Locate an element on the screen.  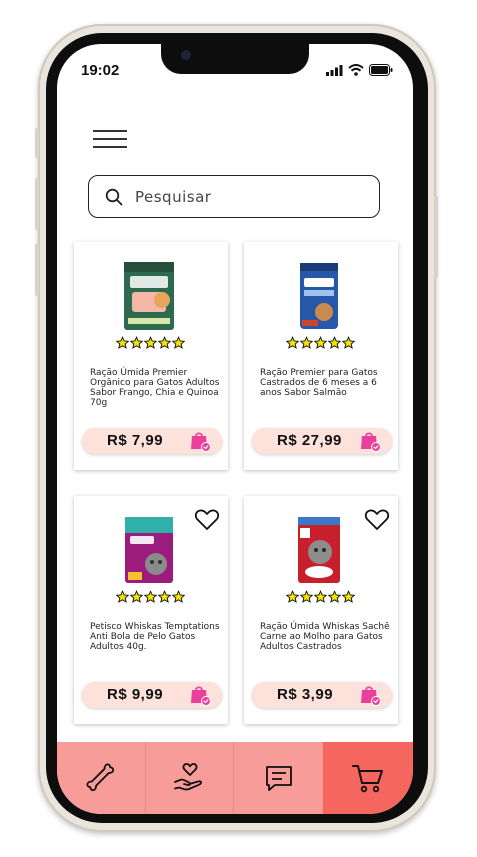
chat-icon is located at coordinates (278, 778).